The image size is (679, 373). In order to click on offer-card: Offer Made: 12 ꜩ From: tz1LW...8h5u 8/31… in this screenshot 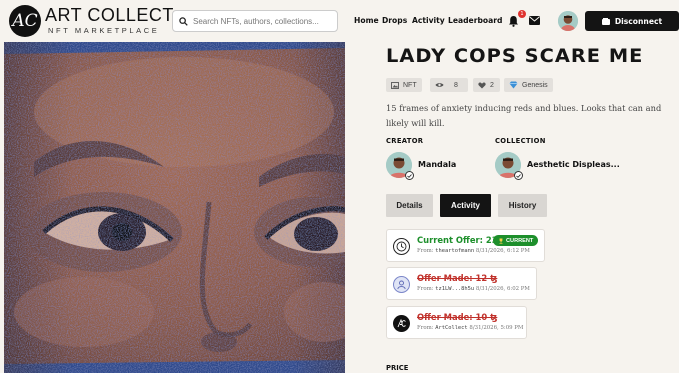, I will do `click(461, 283)`.